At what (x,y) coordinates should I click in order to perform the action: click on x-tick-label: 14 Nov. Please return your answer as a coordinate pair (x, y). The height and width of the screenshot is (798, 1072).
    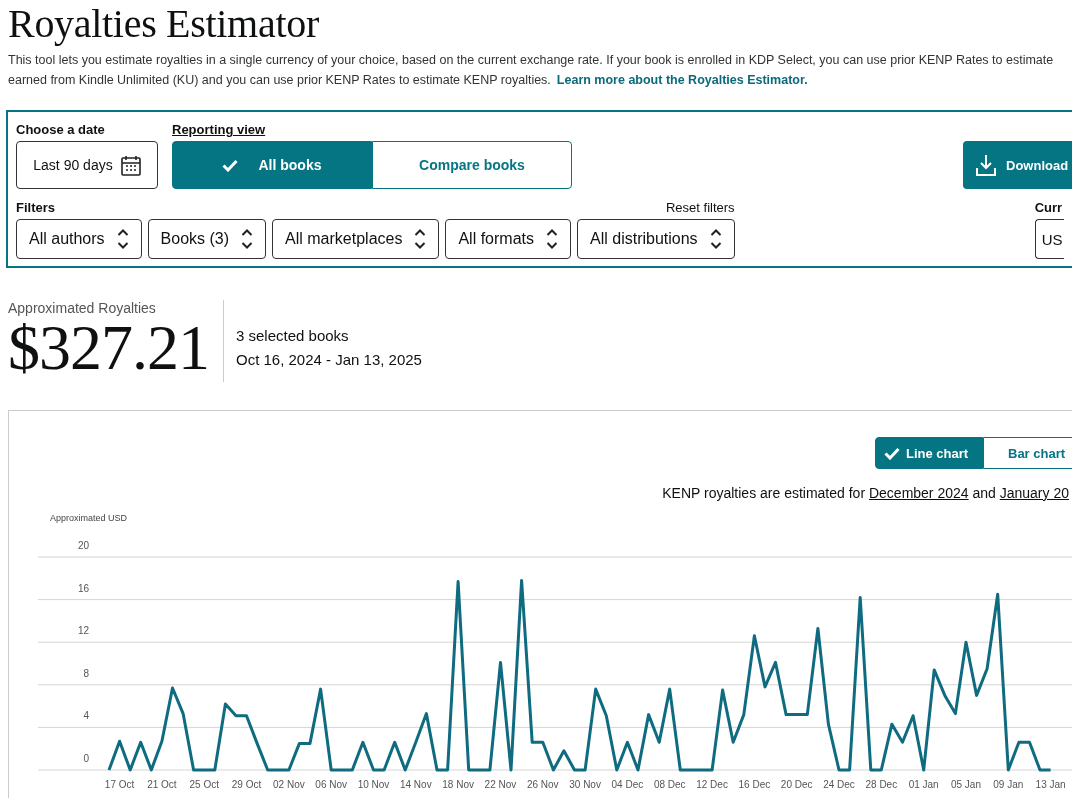
    Looking at the image, I should click on (416, 784).